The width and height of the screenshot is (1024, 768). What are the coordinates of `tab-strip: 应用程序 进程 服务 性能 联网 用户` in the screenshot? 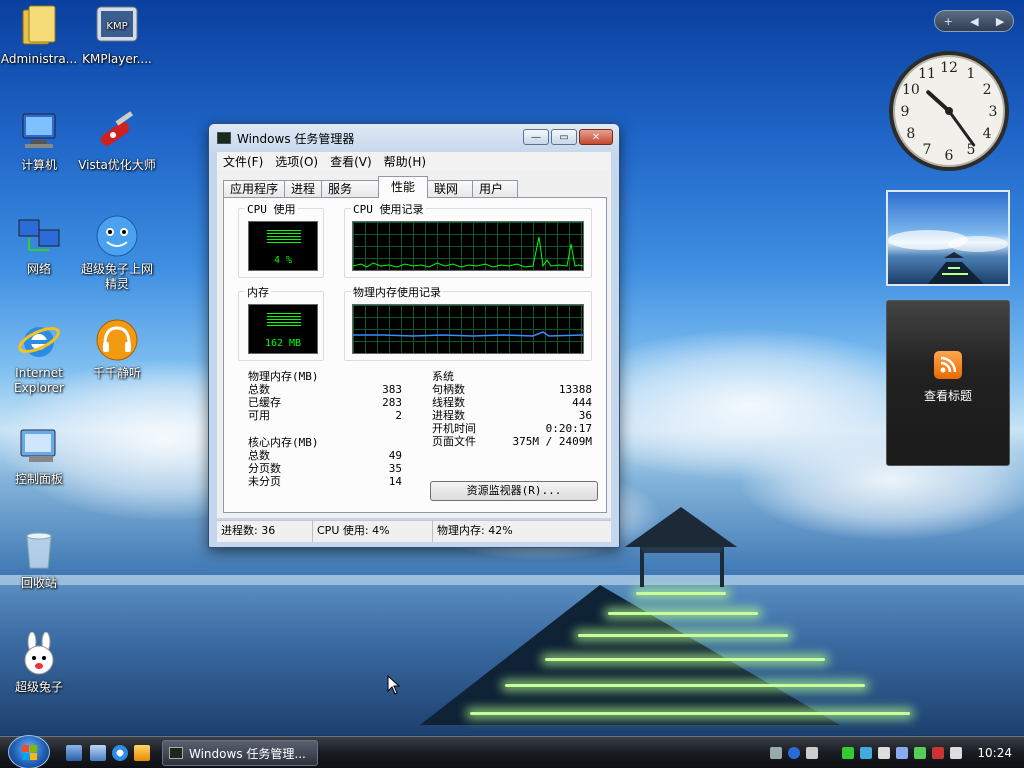 It's located at (371, 187).